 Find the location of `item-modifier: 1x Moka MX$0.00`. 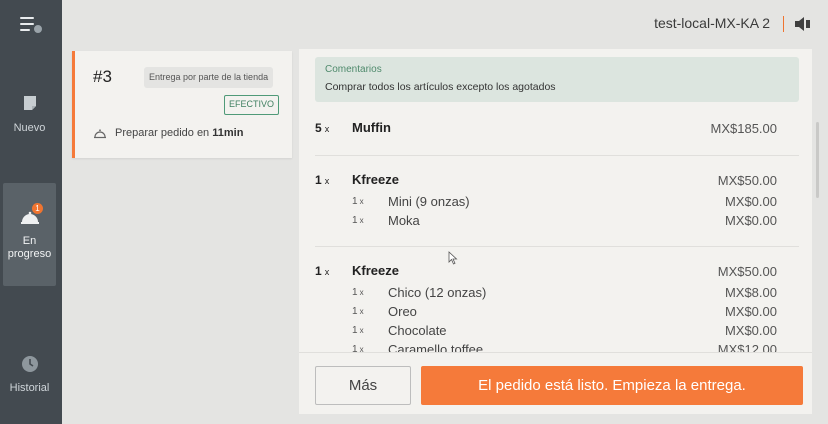

item-modifier: 1x Moka MX$0.00 is located at coordinates (557, 221).